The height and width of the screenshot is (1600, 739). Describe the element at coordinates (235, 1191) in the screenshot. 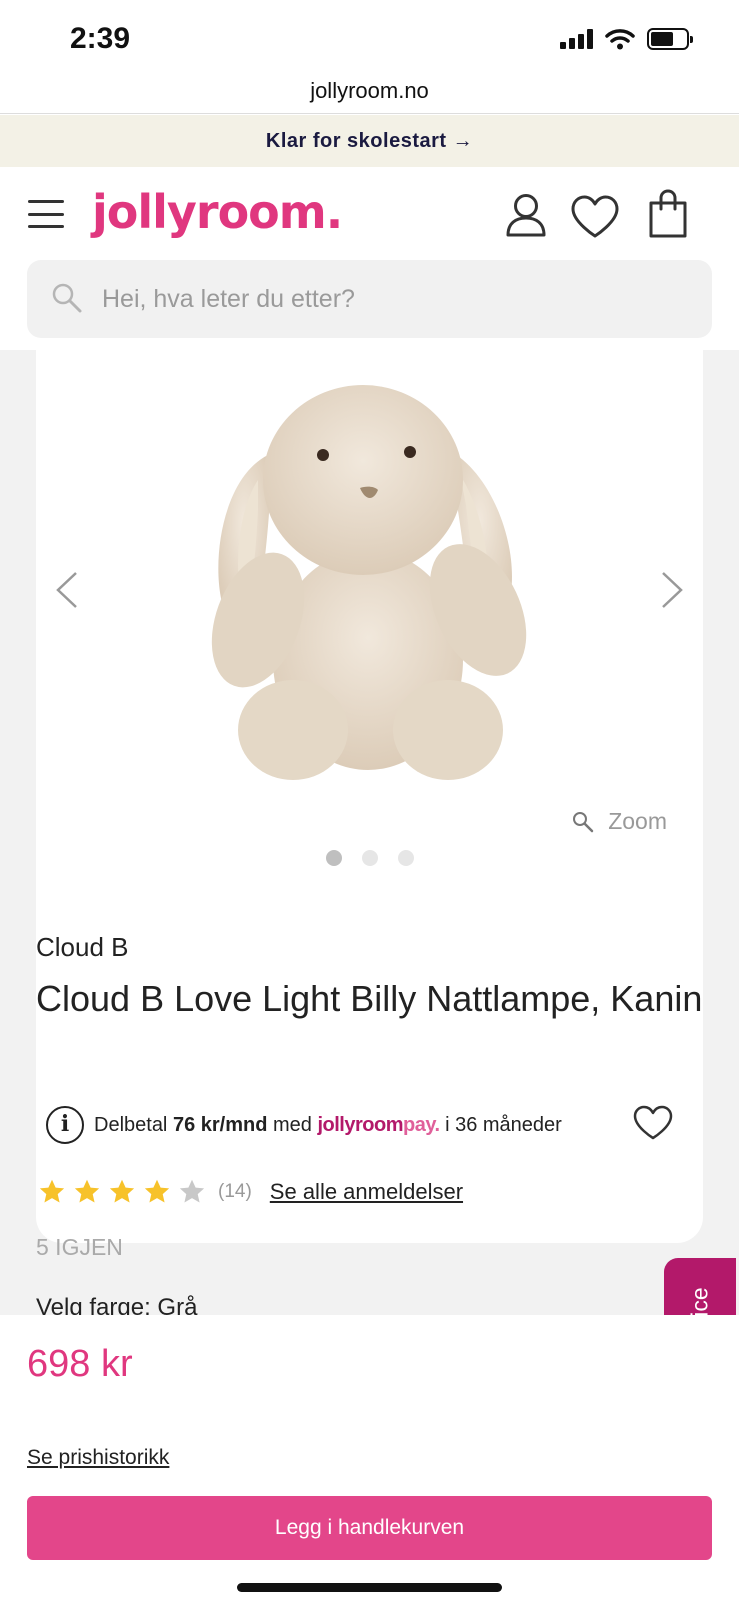

I see `review-count: (14)` at that location.